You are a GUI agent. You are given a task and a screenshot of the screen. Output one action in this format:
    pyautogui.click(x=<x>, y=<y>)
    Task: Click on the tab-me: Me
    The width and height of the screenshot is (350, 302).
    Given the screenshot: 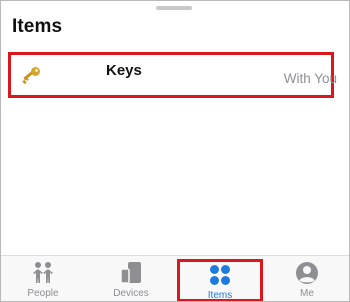 What is the action you would take?
    pyautogui.click(x=307, y=278)
    